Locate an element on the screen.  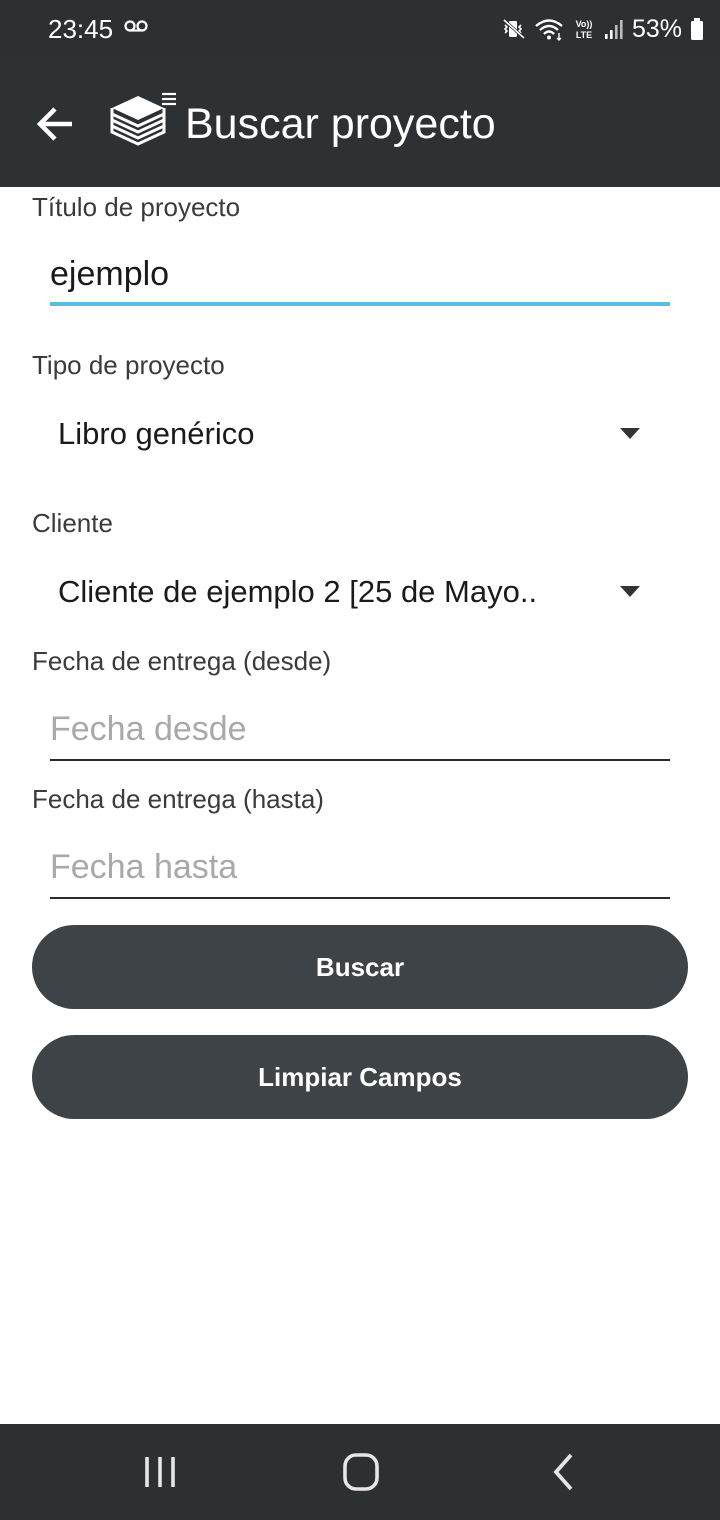
signal-icon is located at coordinates (613, 29).